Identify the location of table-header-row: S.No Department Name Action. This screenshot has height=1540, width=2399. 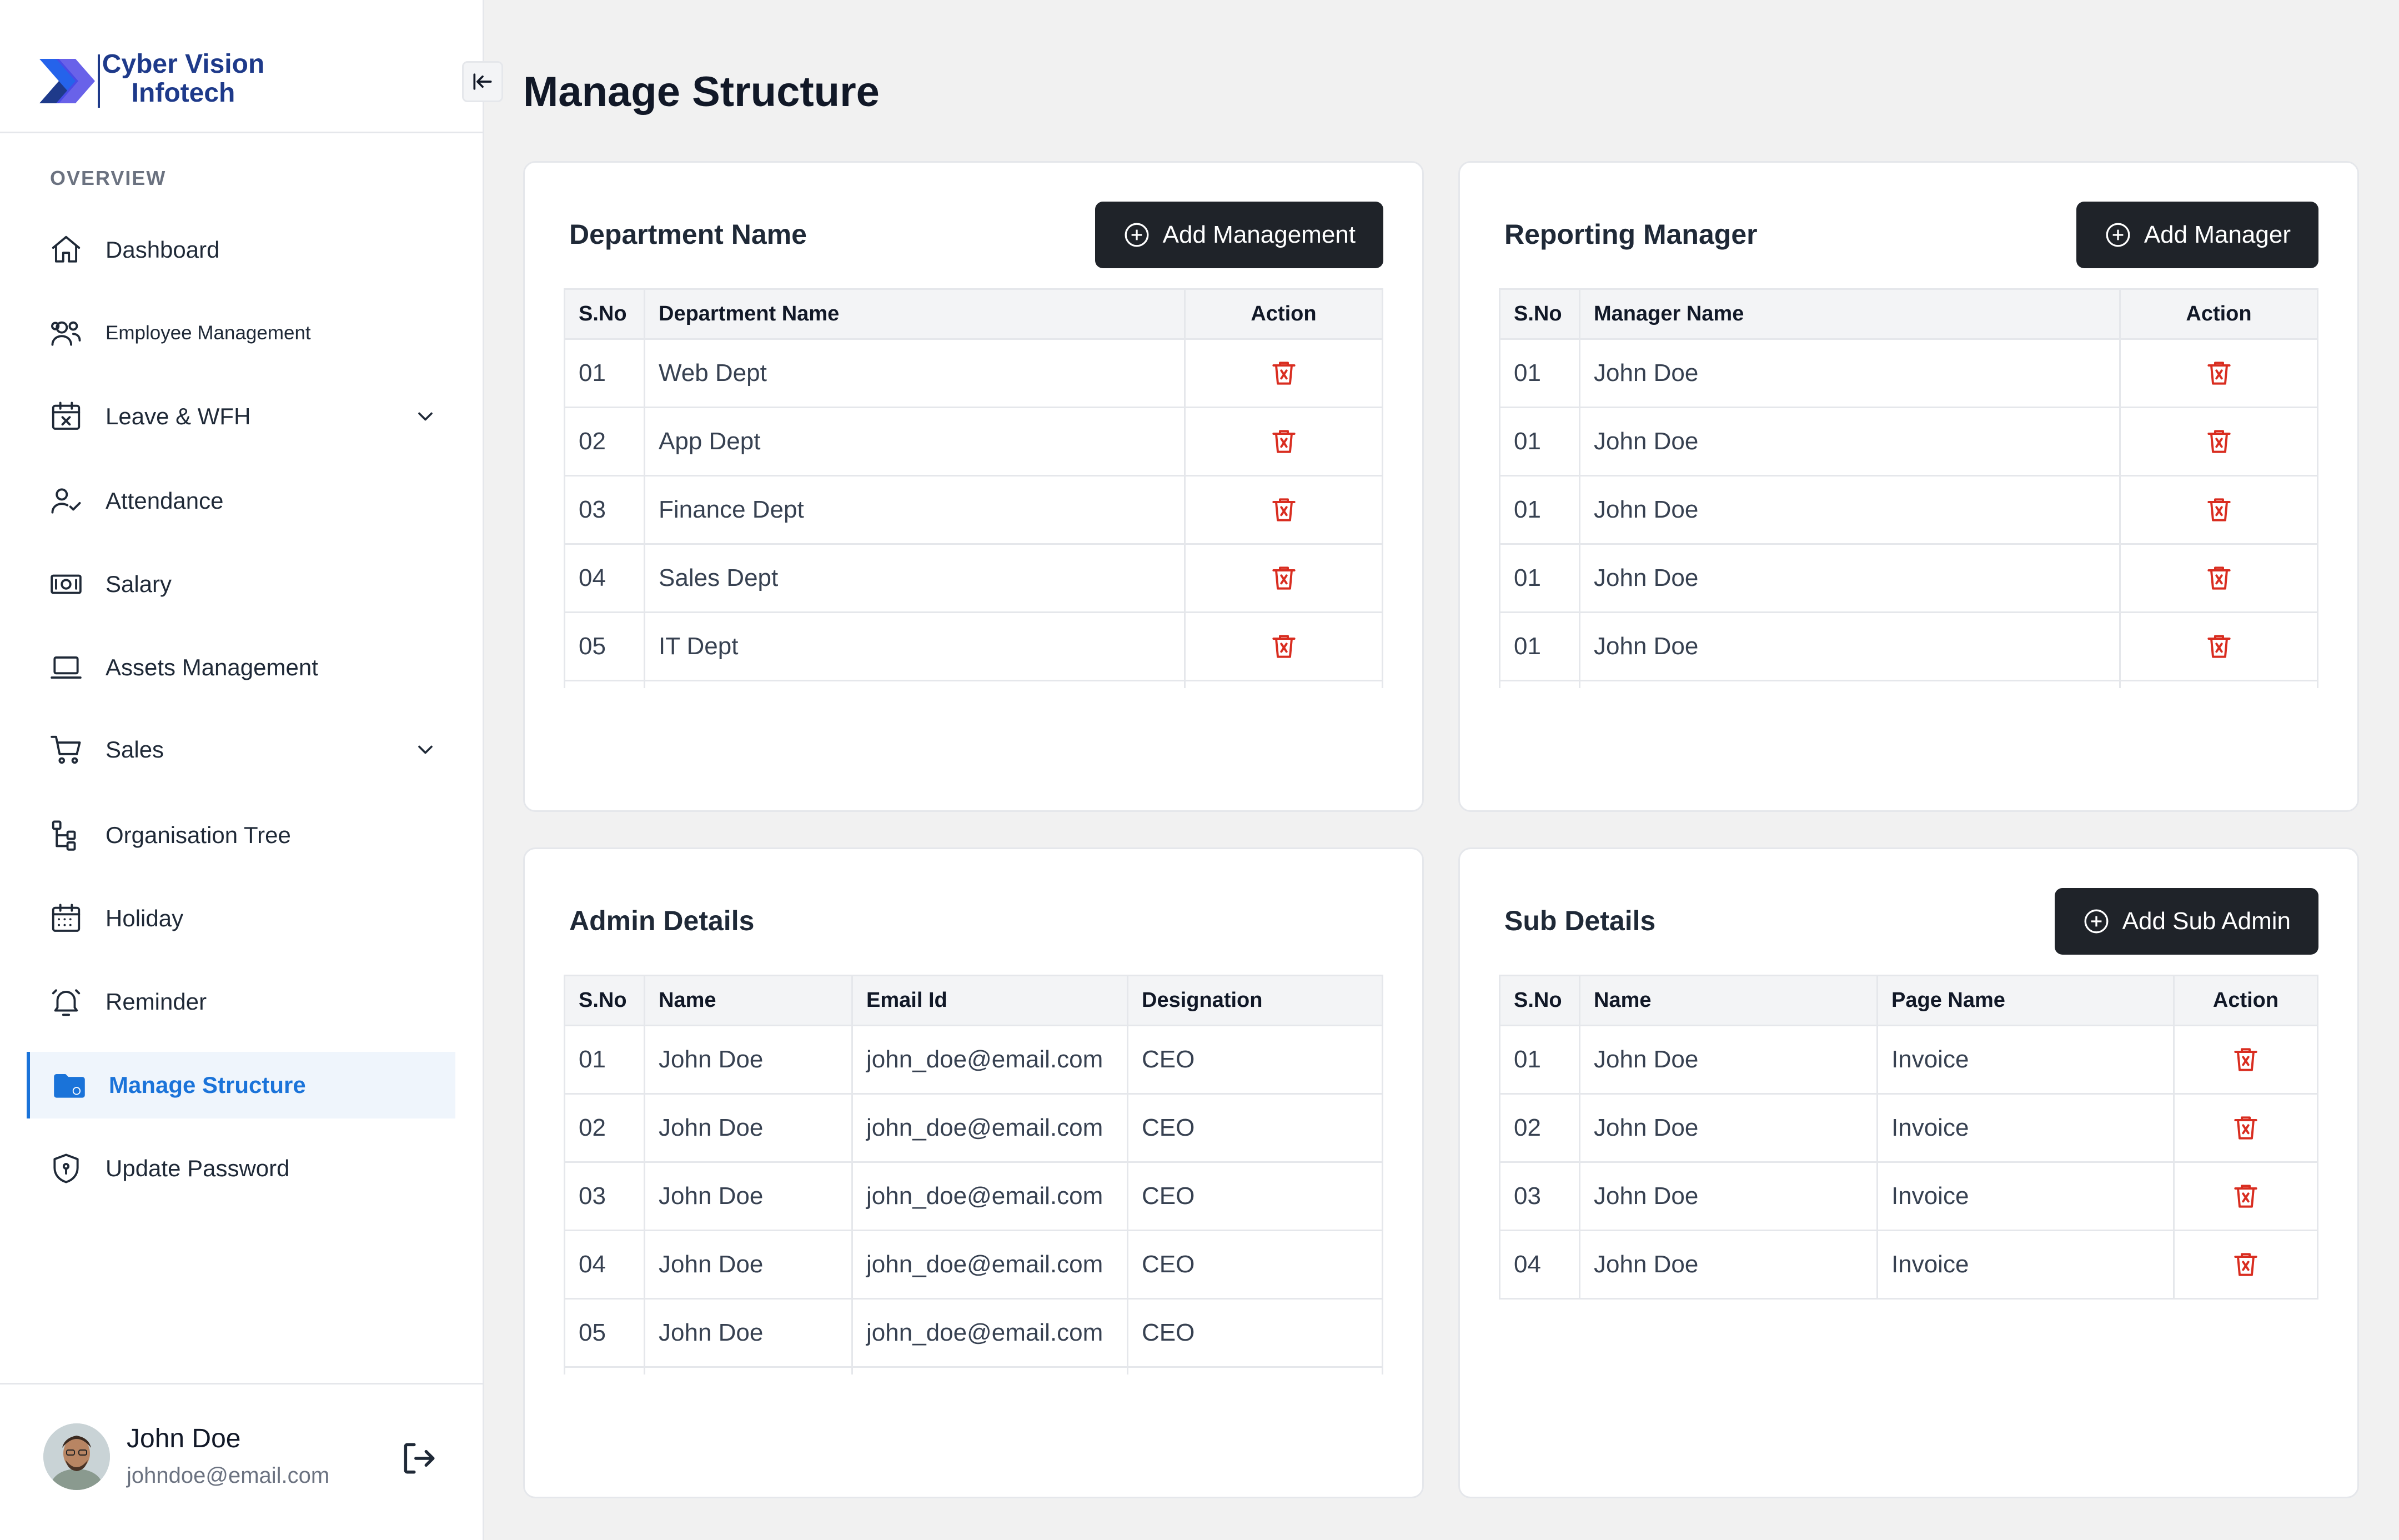
(973, 314).